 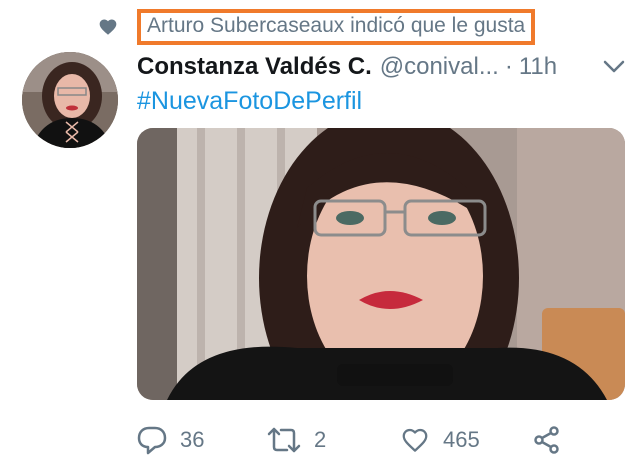 I want to click on hashtag-link: #NuevaFotoDePerfil, so click(x=249, y=101).